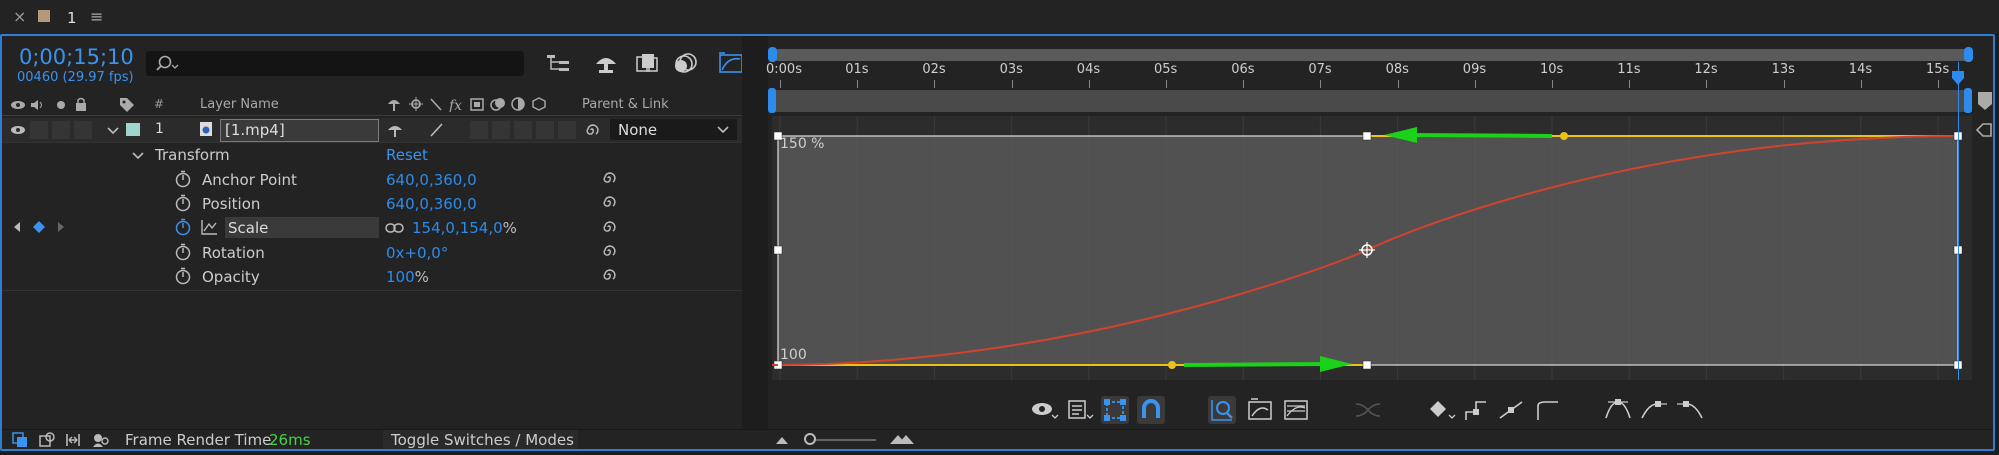 The height and width of the screenshot is (455, 1999). I want to click on scale-row-selected: Scale, so click(302, 227).